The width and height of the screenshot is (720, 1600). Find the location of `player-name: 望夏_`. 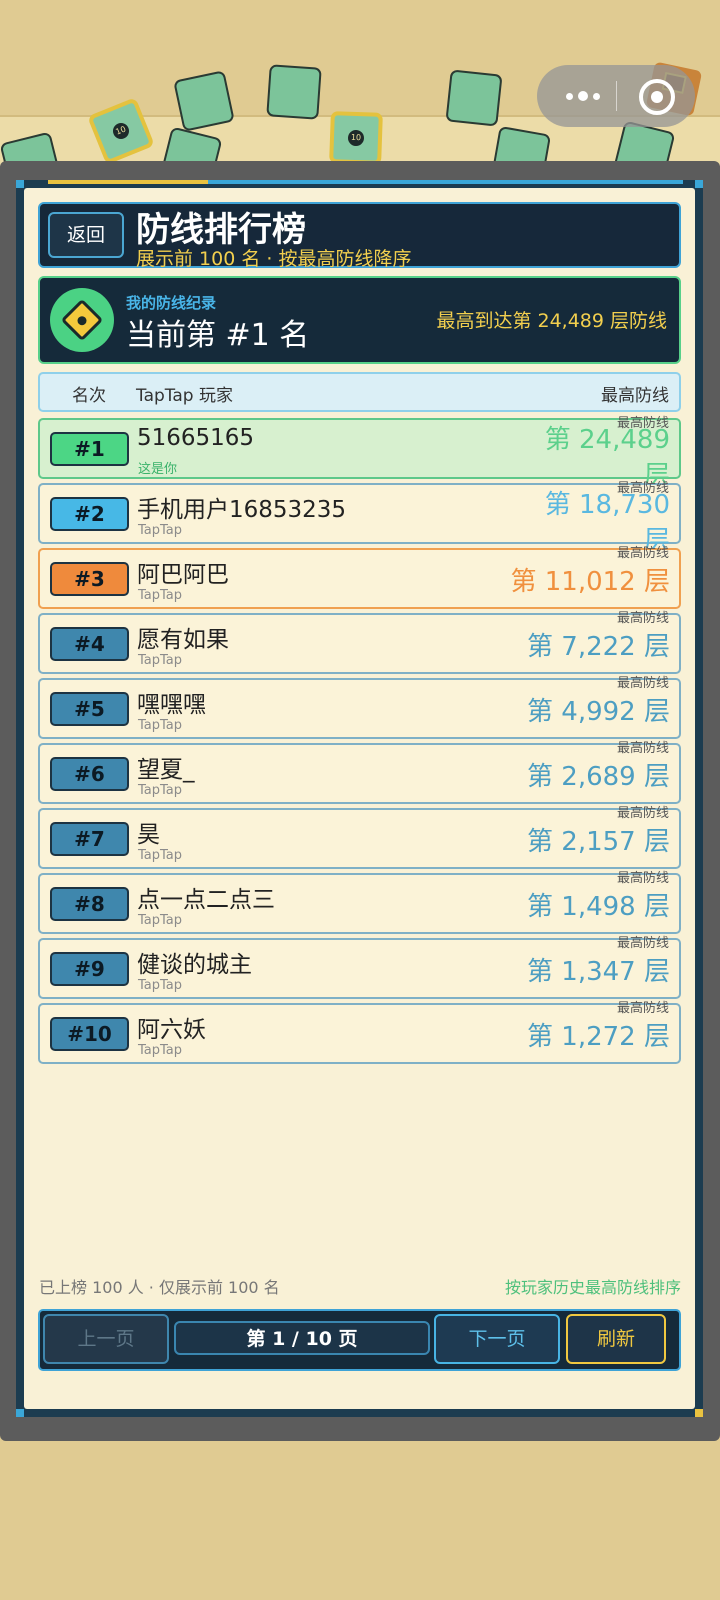

player-name: 望夏_ is located at coordinates (166, 770).